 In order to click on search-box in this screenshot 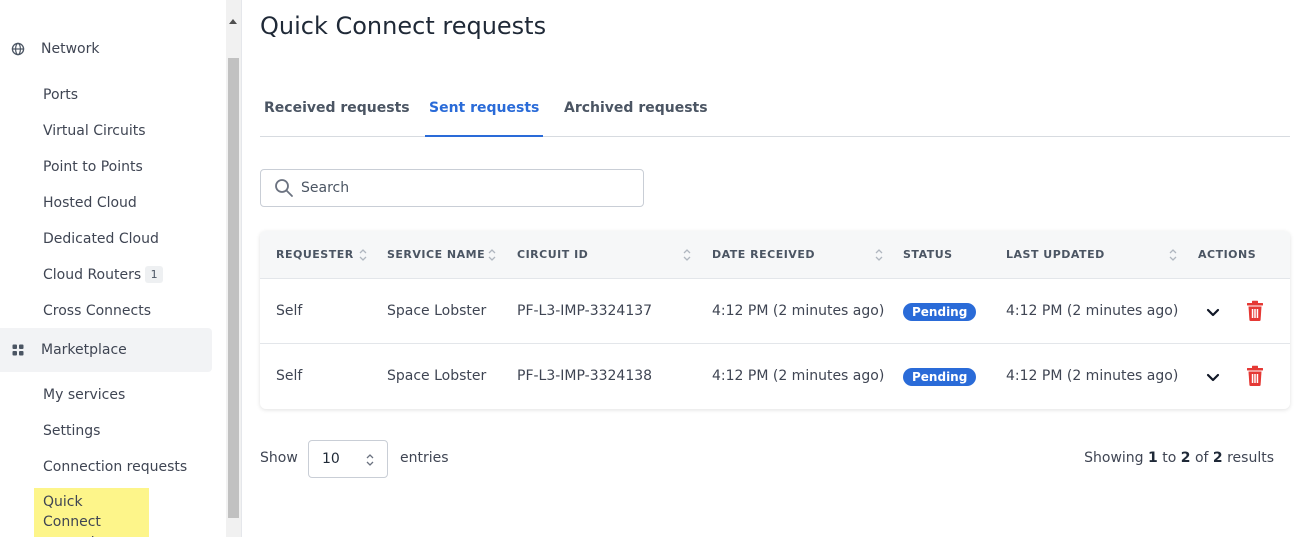, I will do `click(452, 188)`.